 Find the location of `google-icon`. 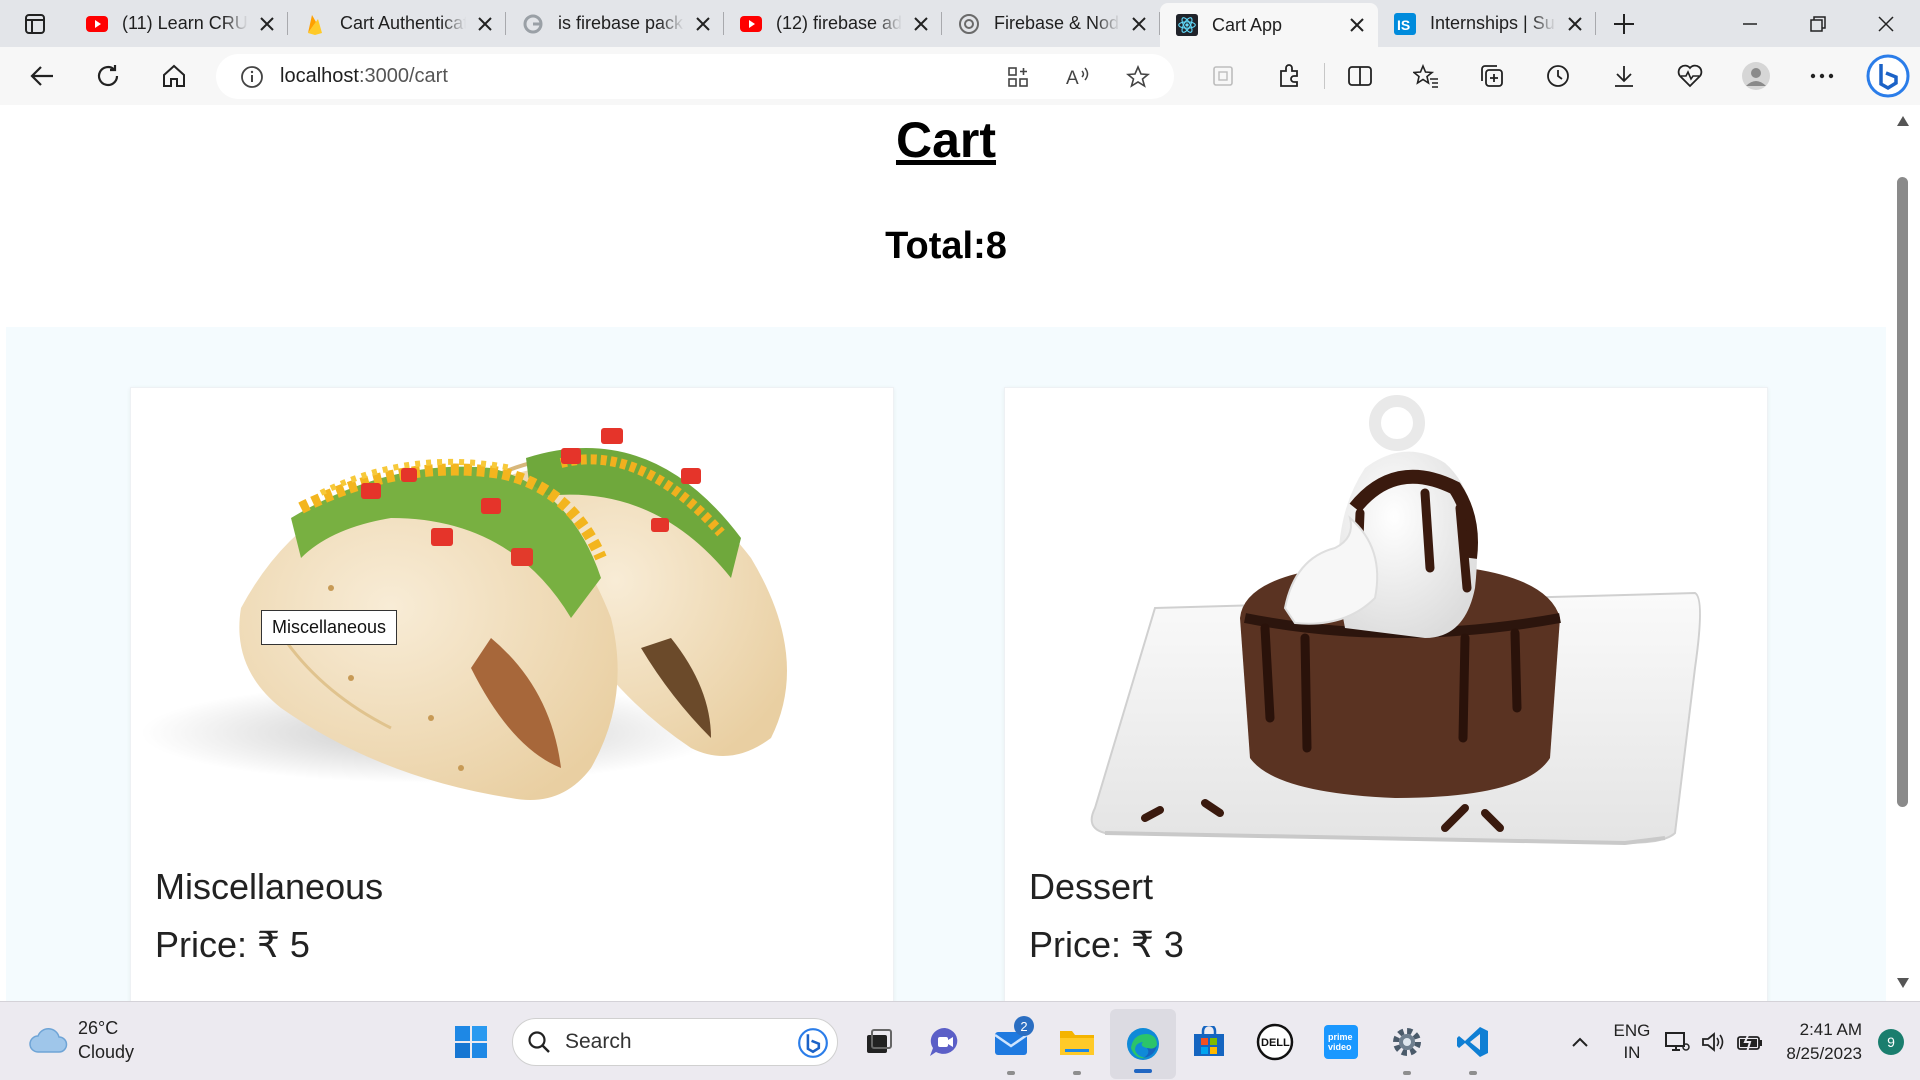

google-icon is located at coordinates (533, 24).